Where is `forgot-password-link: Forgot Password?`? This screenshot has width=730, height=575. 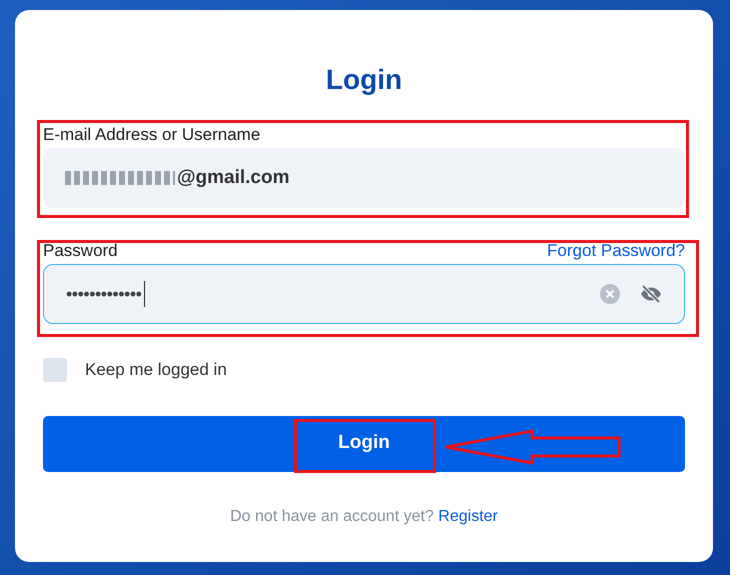
forgot-password-link: Forgot Password? is located at coordinates (616, 251).